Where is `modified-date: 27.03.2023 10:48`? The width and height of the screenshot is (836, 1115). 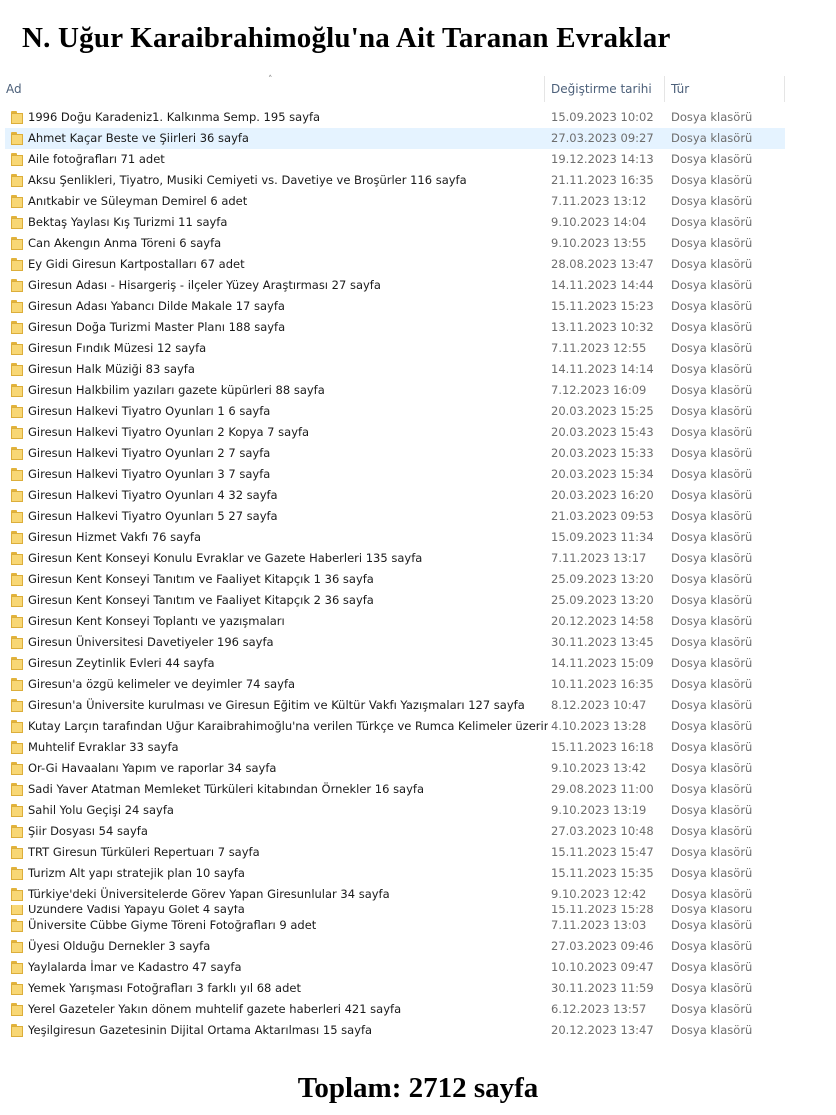
modified-date: 27.03.2023 10:48 is located at coordinates (602, 831).